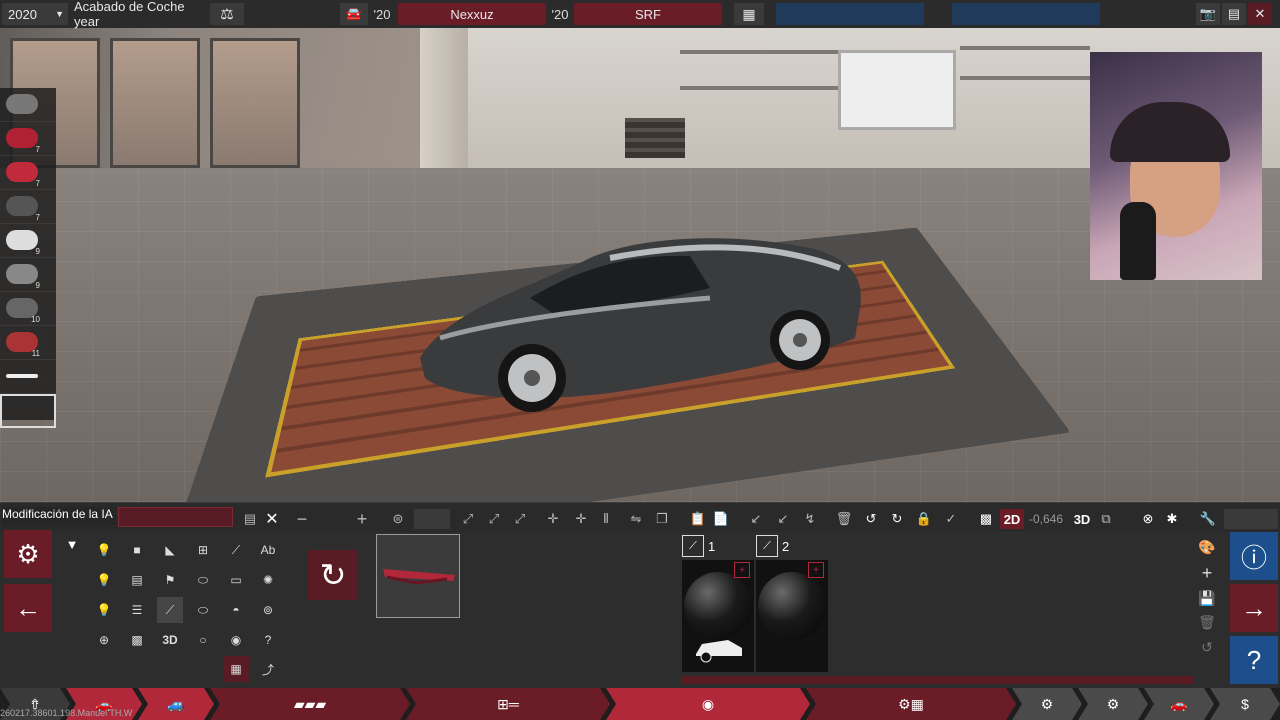  Describe the element at coordinates (1148, 519) in the screenshot. I see `no-wheel-icon: ⊗` at that location.